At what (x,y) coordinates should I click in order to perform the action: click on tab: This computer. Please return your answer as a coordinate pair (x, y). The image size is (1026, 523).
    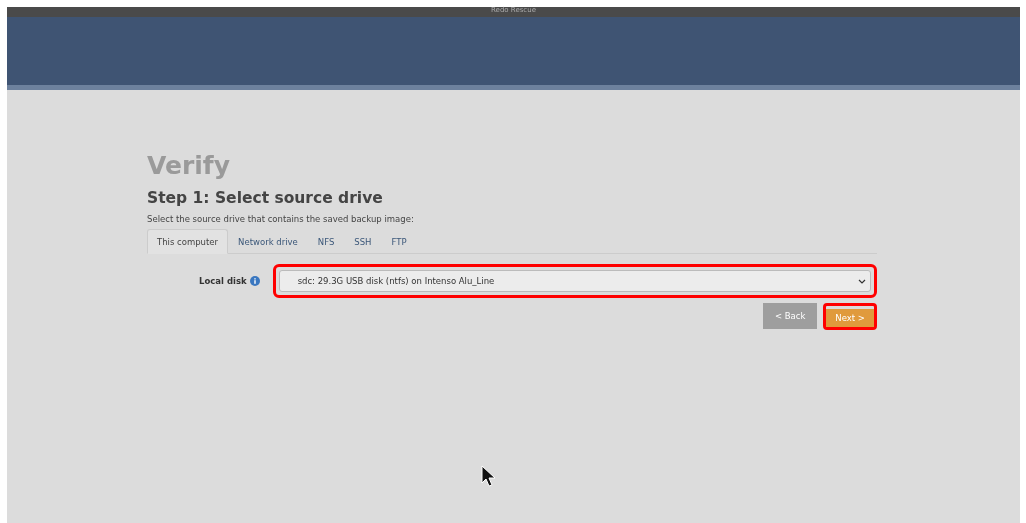
    Looking at the image, I should click on (188, 241).